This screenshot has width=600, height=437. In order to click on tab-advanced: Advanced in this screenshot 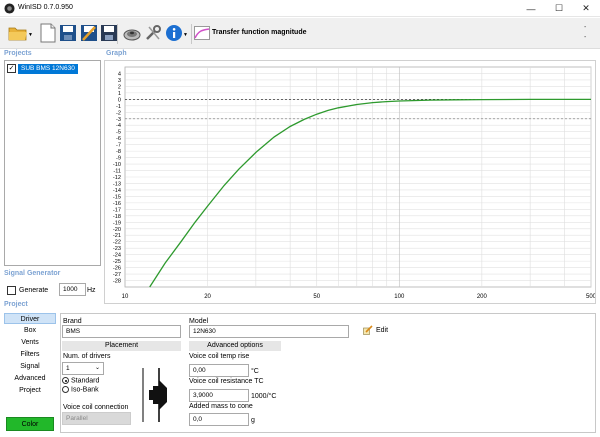, I will do `click(30, 378)`.